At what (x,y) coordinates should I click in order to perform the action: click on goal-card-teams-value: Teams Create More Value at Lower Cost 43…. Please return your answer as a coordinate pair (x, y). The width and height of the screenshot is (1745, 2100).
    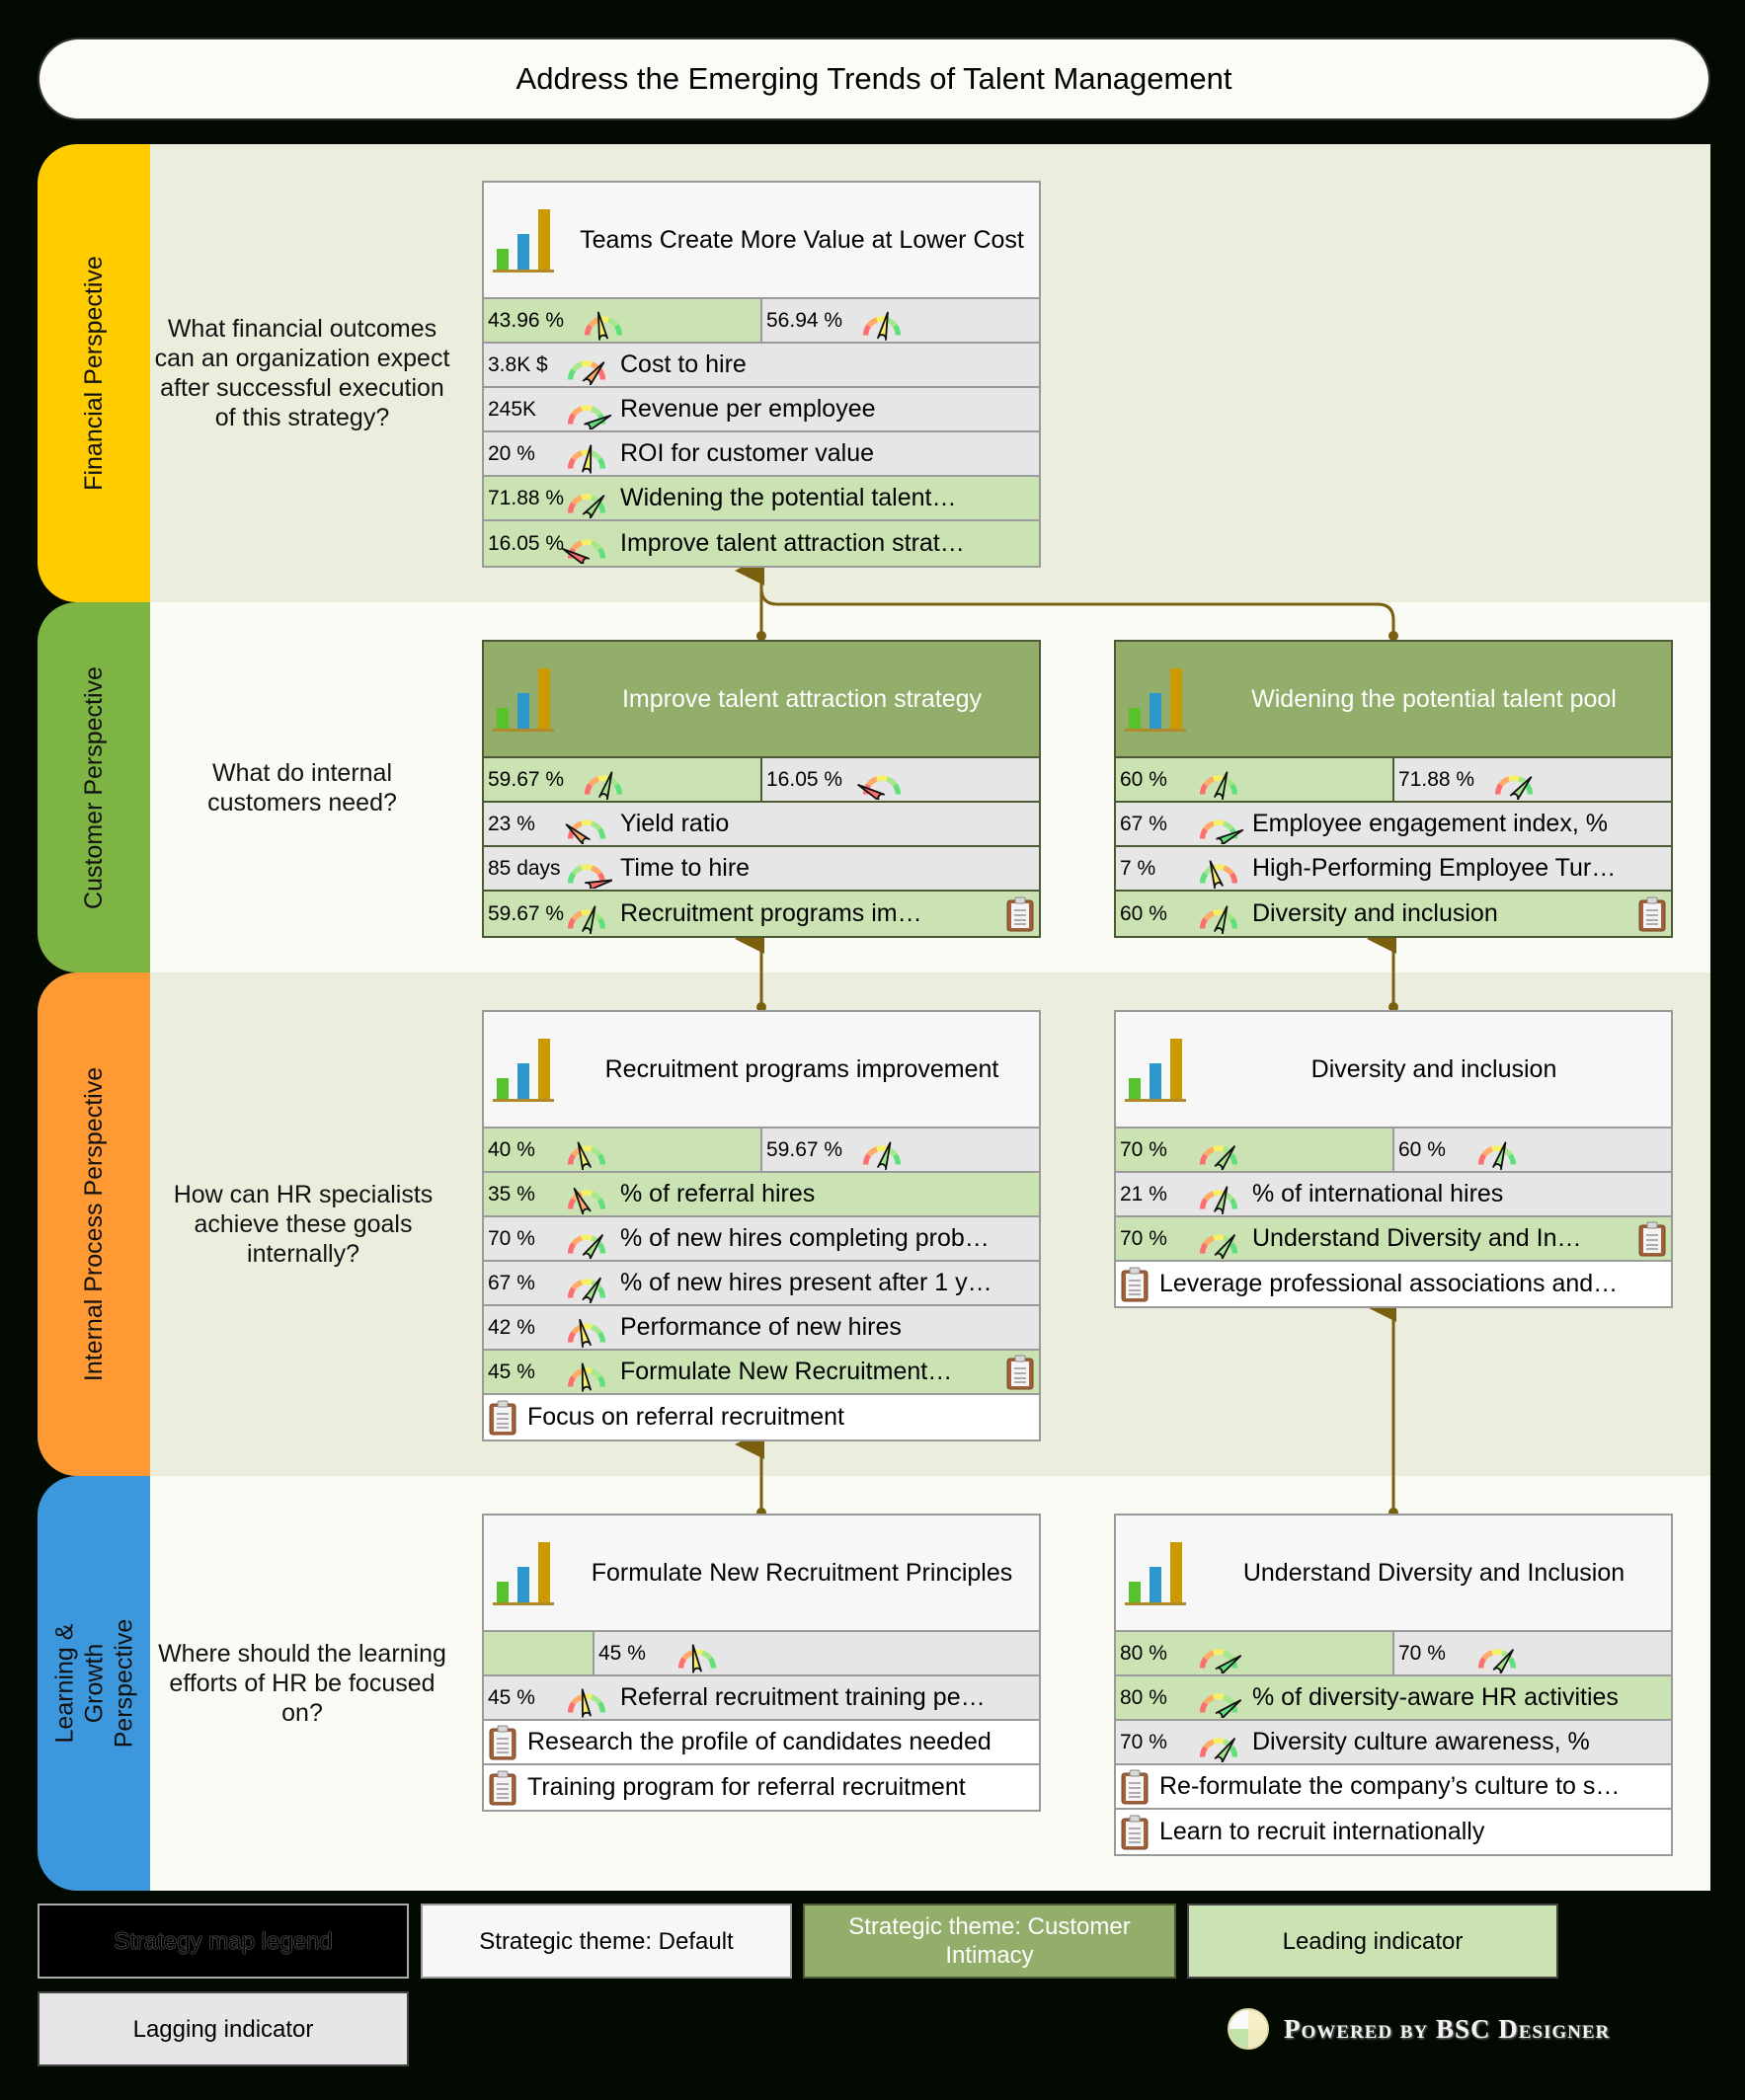
    Looking at the image, I should click on (761, 374).